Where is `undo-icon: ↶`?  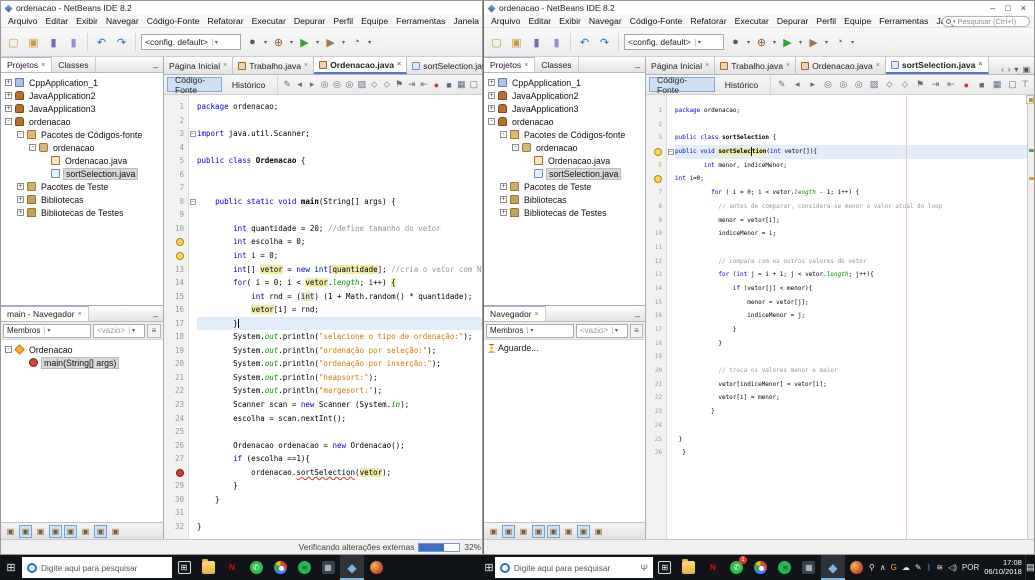
undo-icon: ↶ is located at coordinates (101, 42).